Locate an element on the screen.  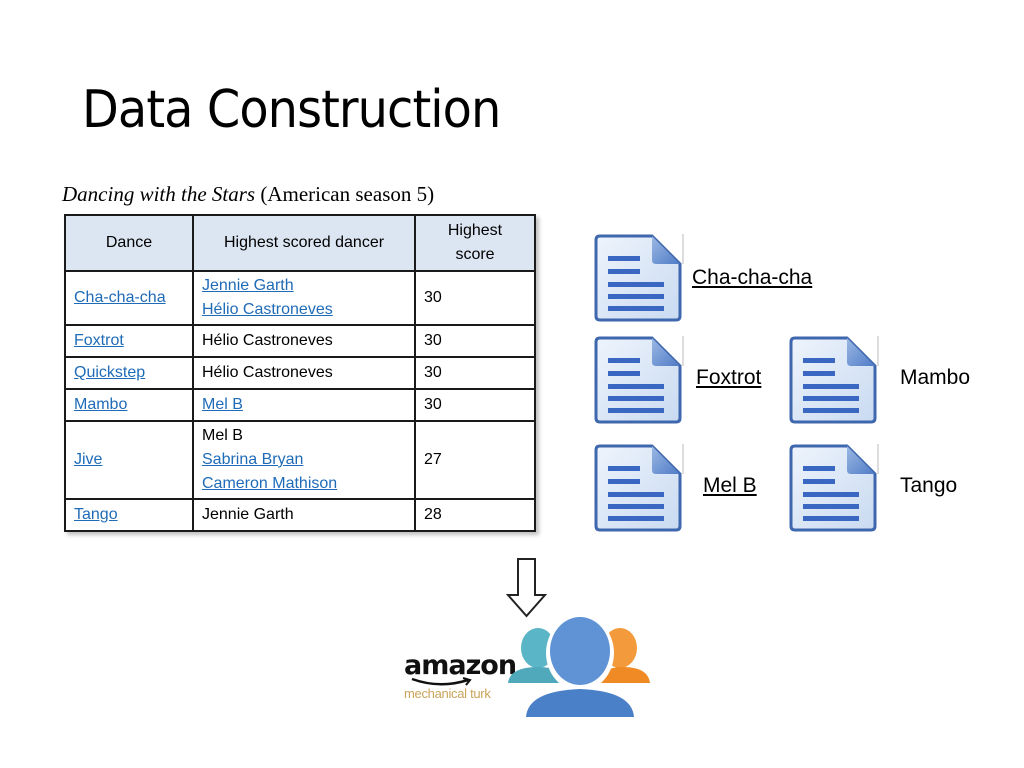
dancer-name: Jennie Garth is located at coordinates (248, 514).